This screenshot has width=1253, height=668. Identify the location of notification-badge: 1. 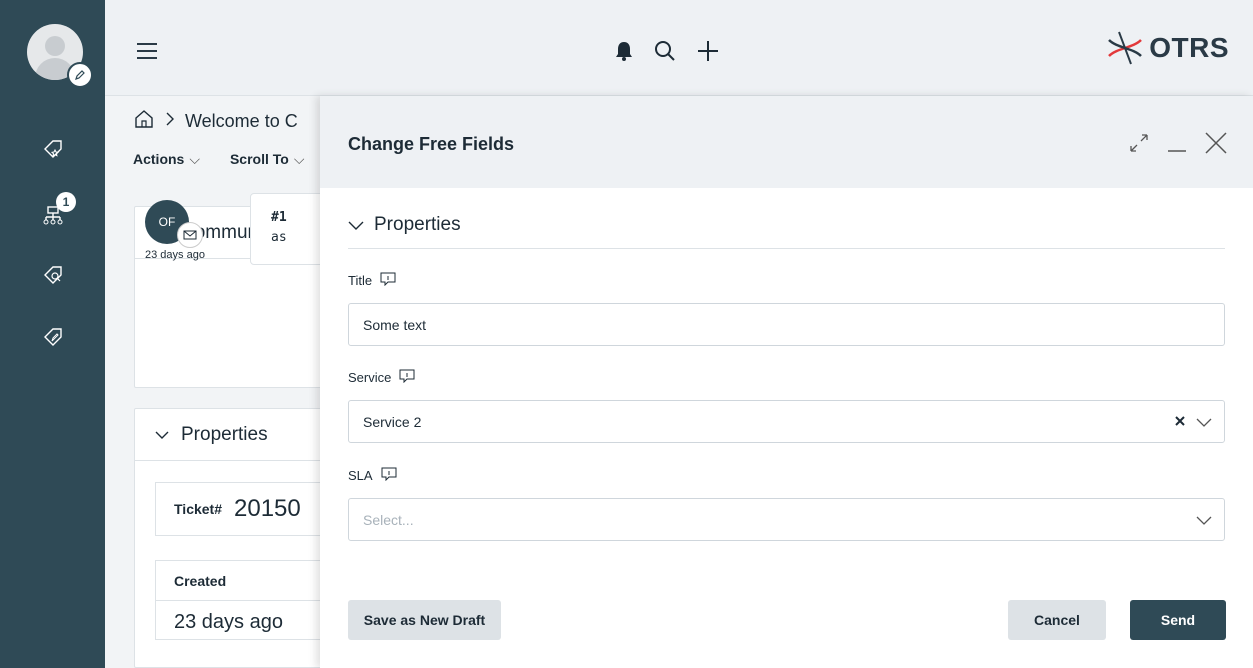
(66, 202).